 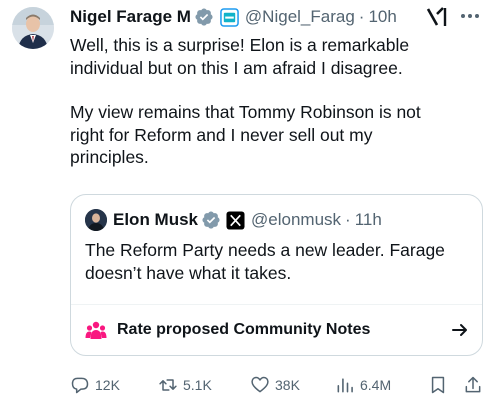 I want to click on retweet-button: 5.1K, so click(x=185, y=385).